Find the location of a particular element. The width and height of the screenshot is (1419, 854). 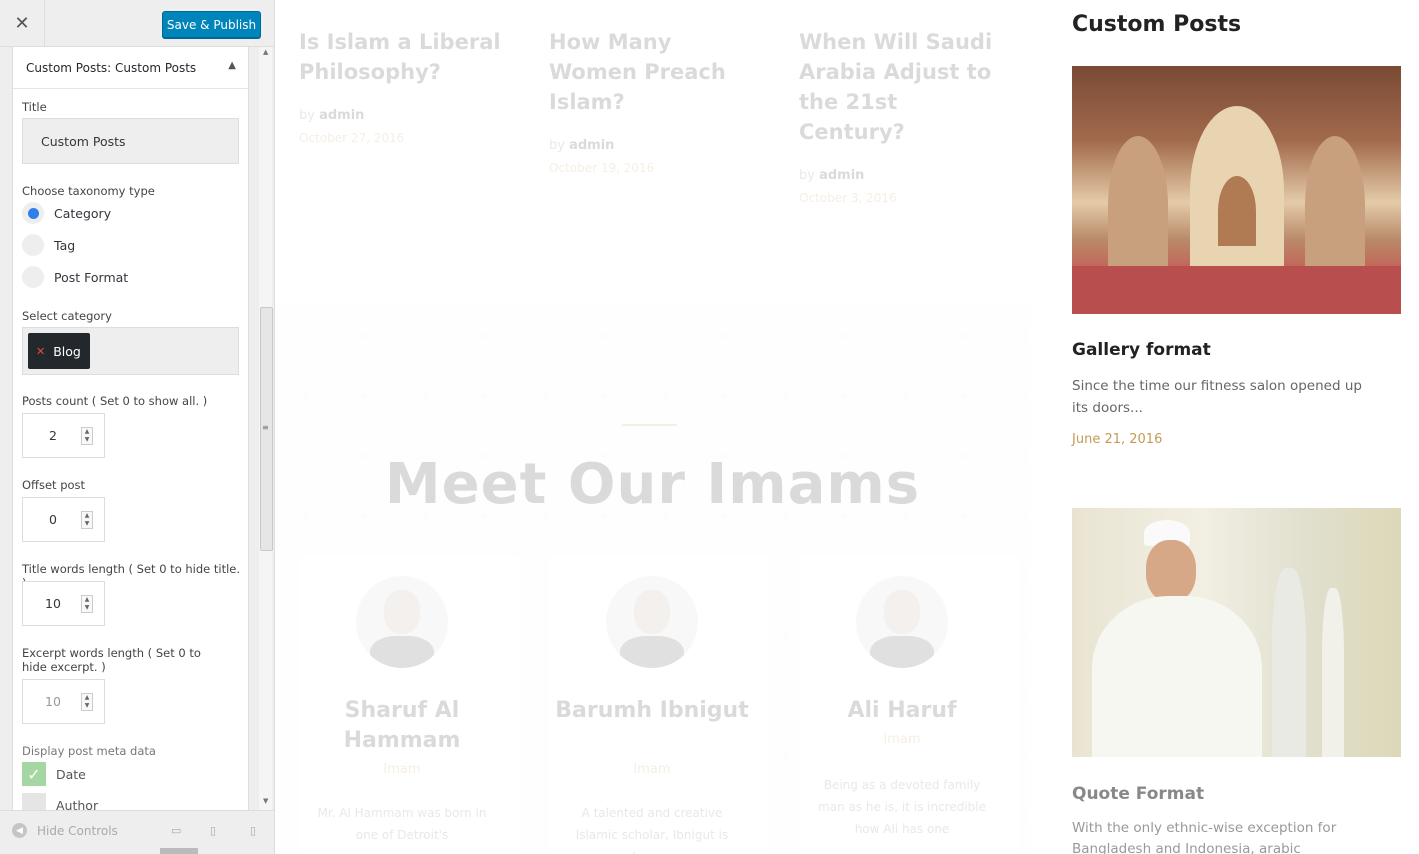

mobile-icon: ▯ is located at coordinates (257, 830).